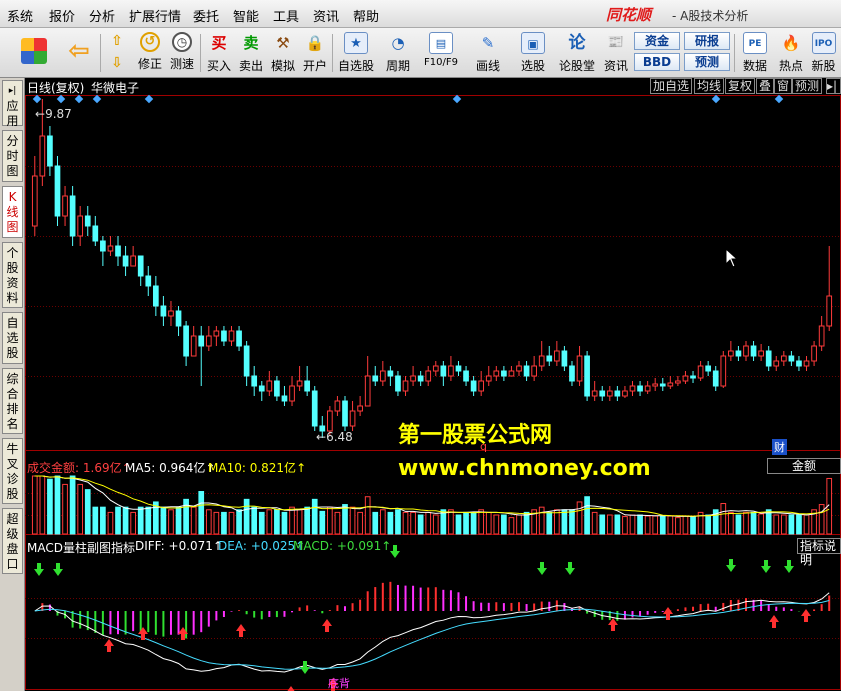  I want to click on draw-line-button: ✎ 画线, so click(488, 53).